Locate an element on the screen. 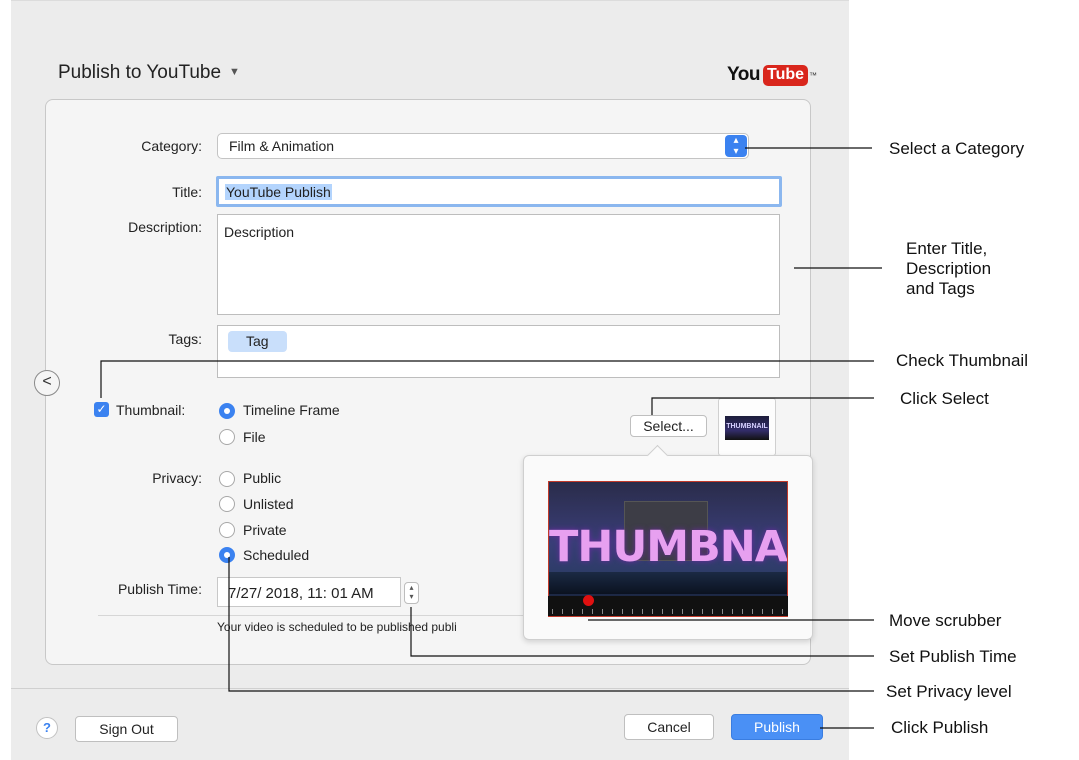 The height and width of the screenshot is (760, 1079). callout-title-desc-tags: Enter Title, Description and Tags is located at coordinates (948, 269).